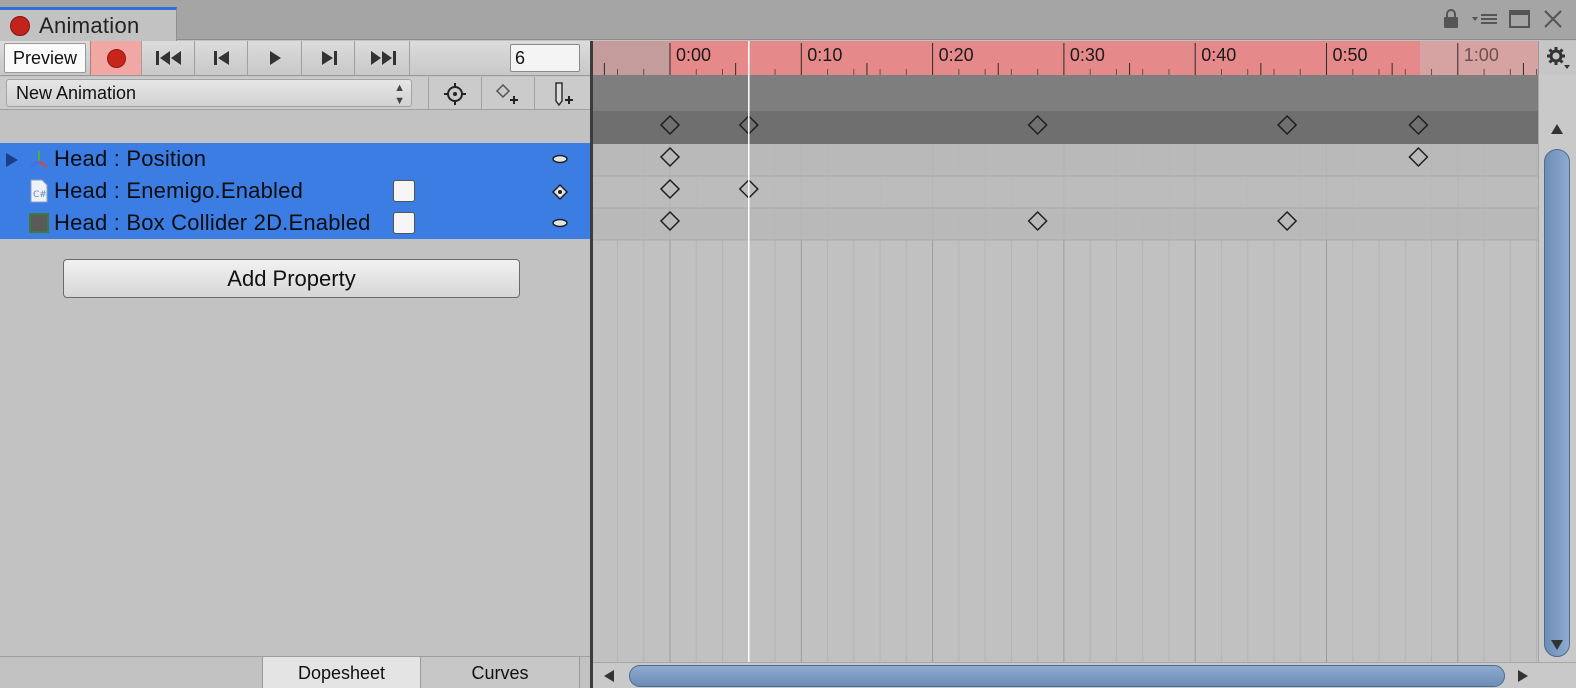 The height and width of the screenshot is (688, 1576). I want to click on svg-text: C#, so click(40, 195).